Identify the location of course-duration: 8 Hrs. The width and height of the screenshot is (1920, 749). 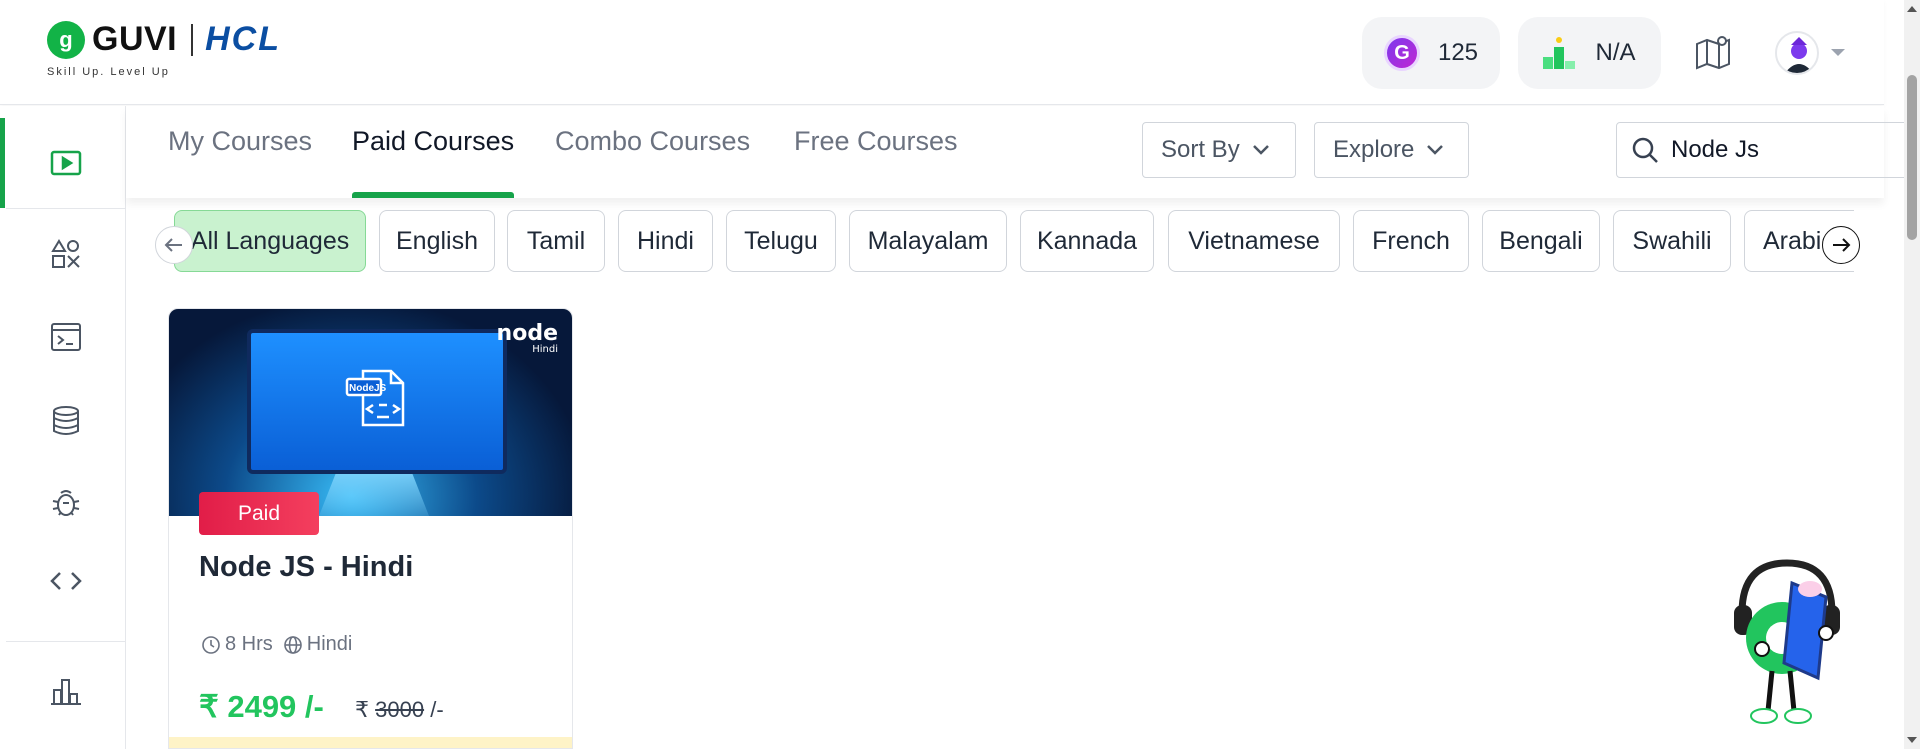
(249, 644).